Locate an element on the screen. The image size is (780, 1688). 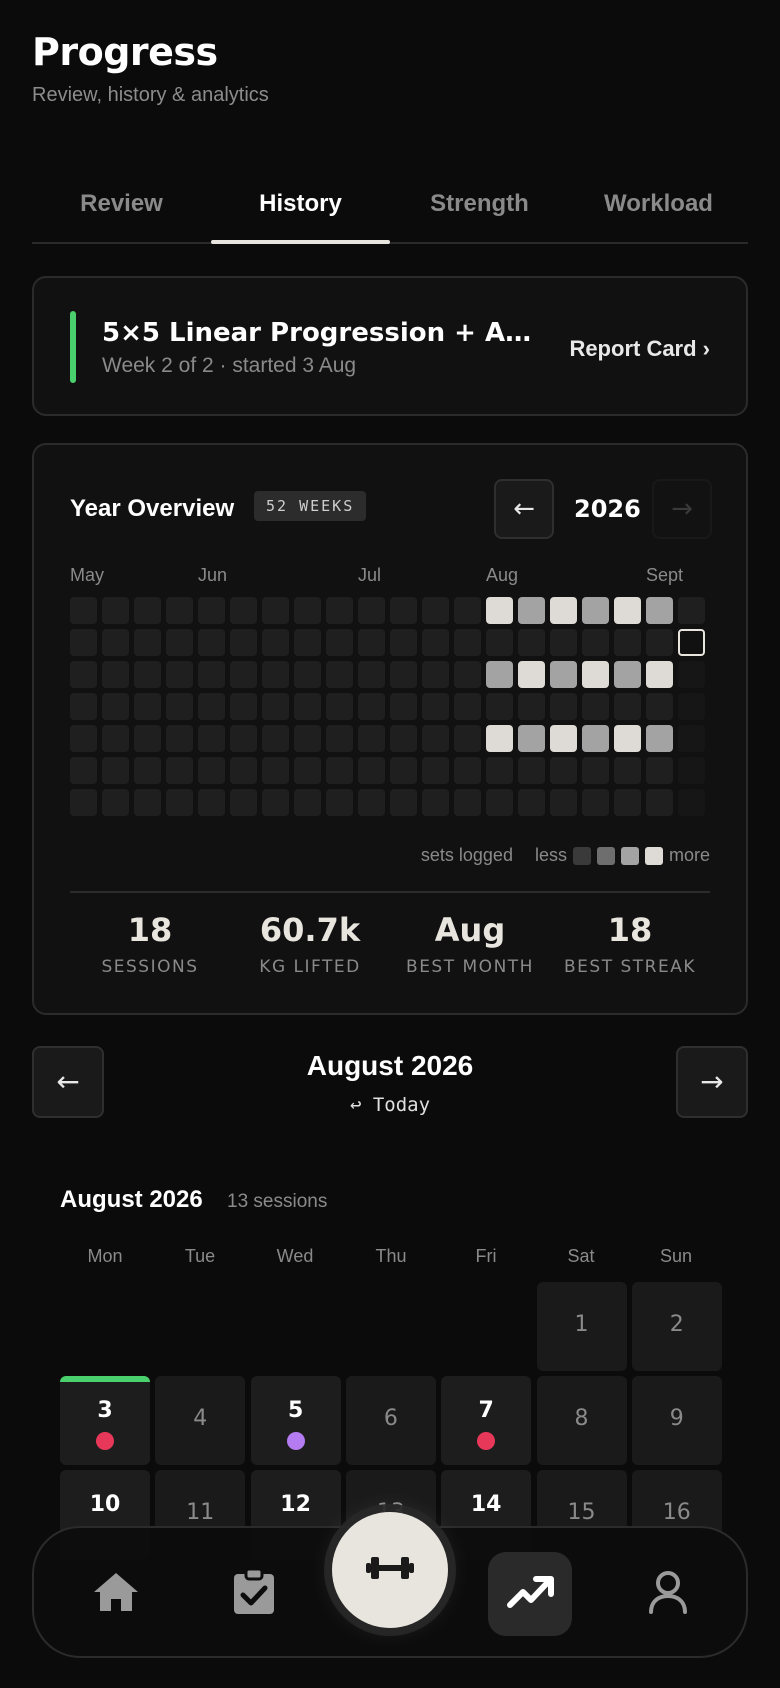
nav-profile is located at coordinates (668, 1594).